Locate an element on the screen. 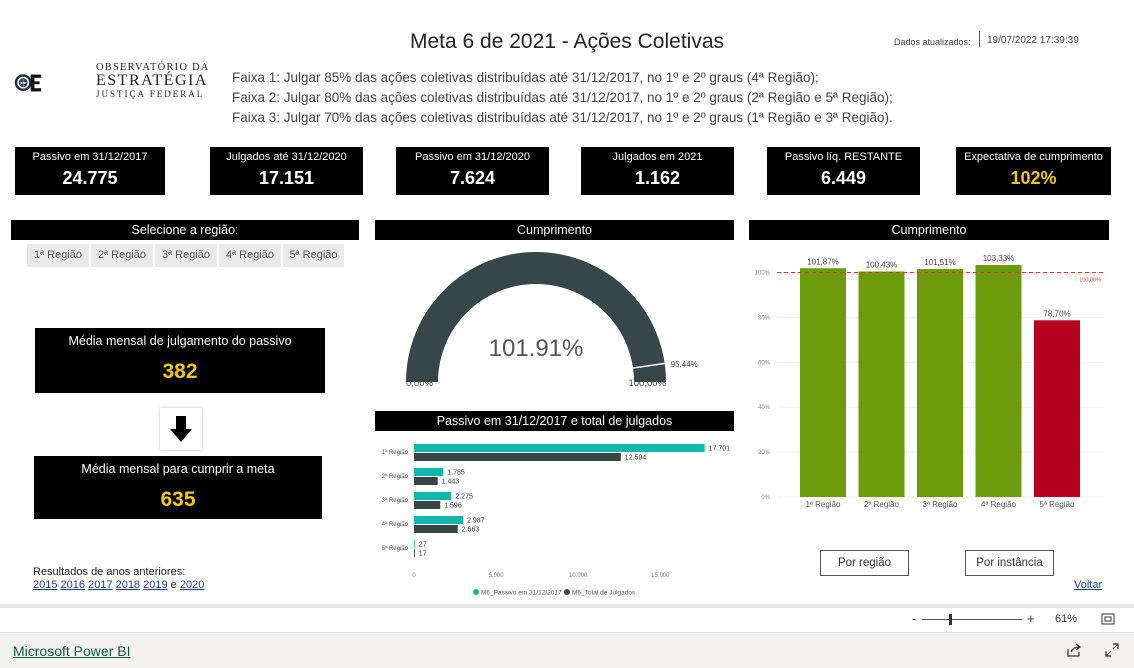 The height and width of the screenshot is (668, 1134). vbar-value-label: 101,51% is located at coordinates (940, 262).